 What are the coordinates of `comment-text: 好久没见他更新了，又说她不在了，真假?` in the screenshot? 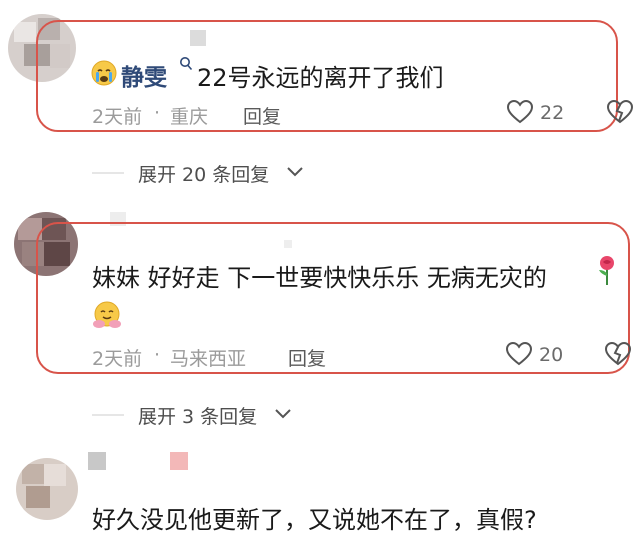 It's located at (314, 520).